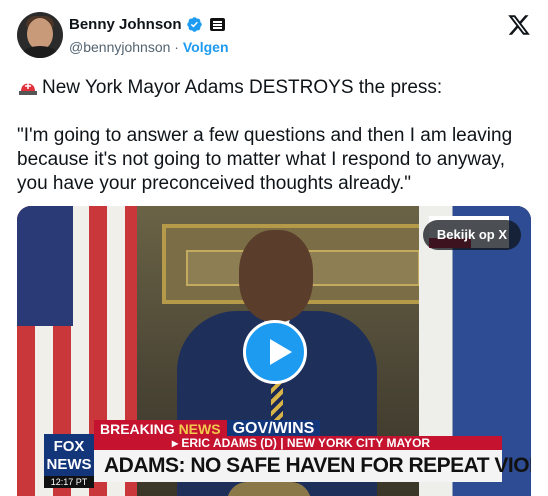 The width and height of the screenshot is (548, 496). I want to click on view-on-x-button: Bekijk op X, so click(471, 235).